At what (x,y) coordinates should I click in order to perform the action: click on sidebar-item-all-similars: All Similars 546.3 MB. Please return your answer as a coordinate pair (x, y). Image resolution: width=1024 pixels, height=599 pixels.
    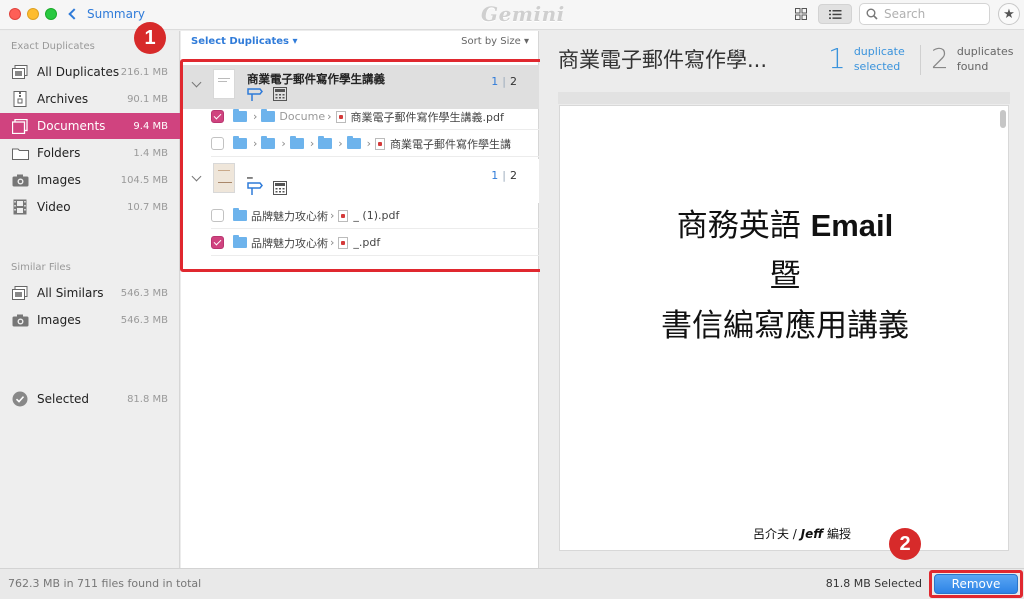
    Looking at the image, I should click on (90, 293).